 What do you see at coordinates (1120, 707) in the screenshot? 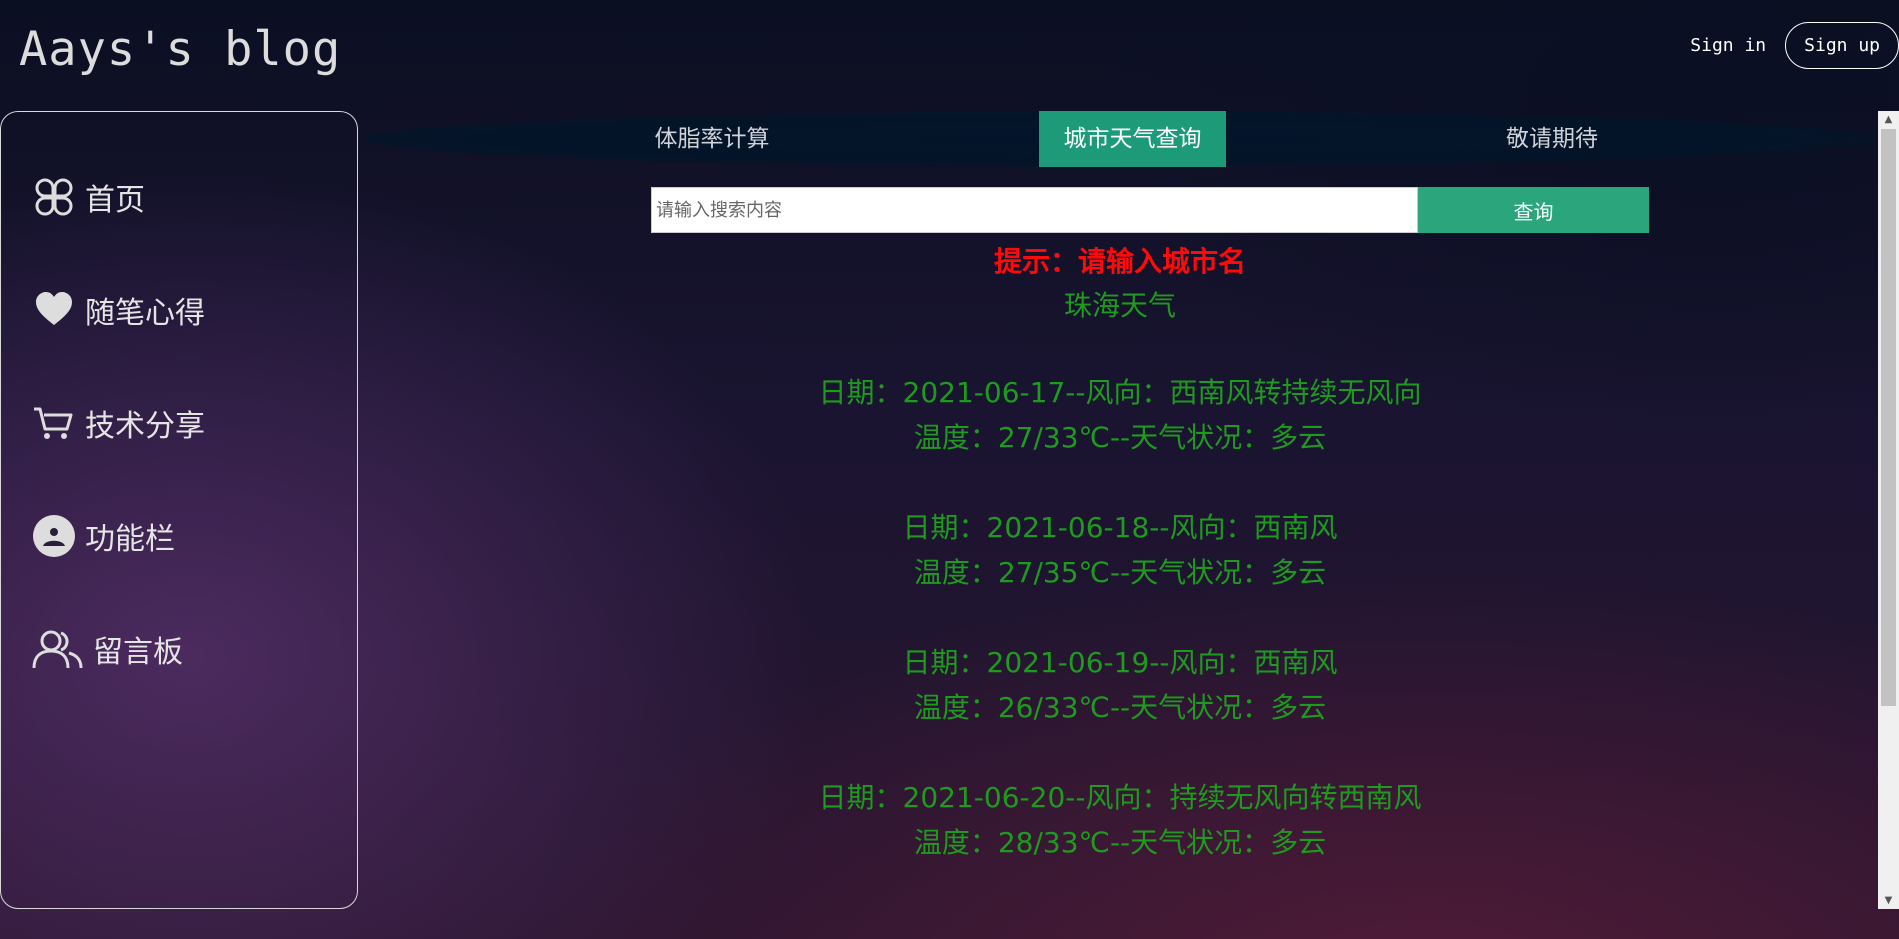
I see `weather-temp-status: 温度：26/33℃--天气状况：多云` at bounding box center [1120, 707].